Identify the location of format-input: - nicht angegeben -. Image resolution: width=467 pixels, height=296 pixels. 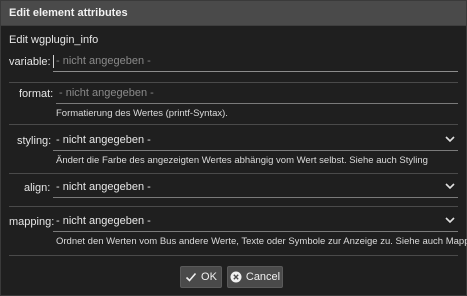
(257, 94).